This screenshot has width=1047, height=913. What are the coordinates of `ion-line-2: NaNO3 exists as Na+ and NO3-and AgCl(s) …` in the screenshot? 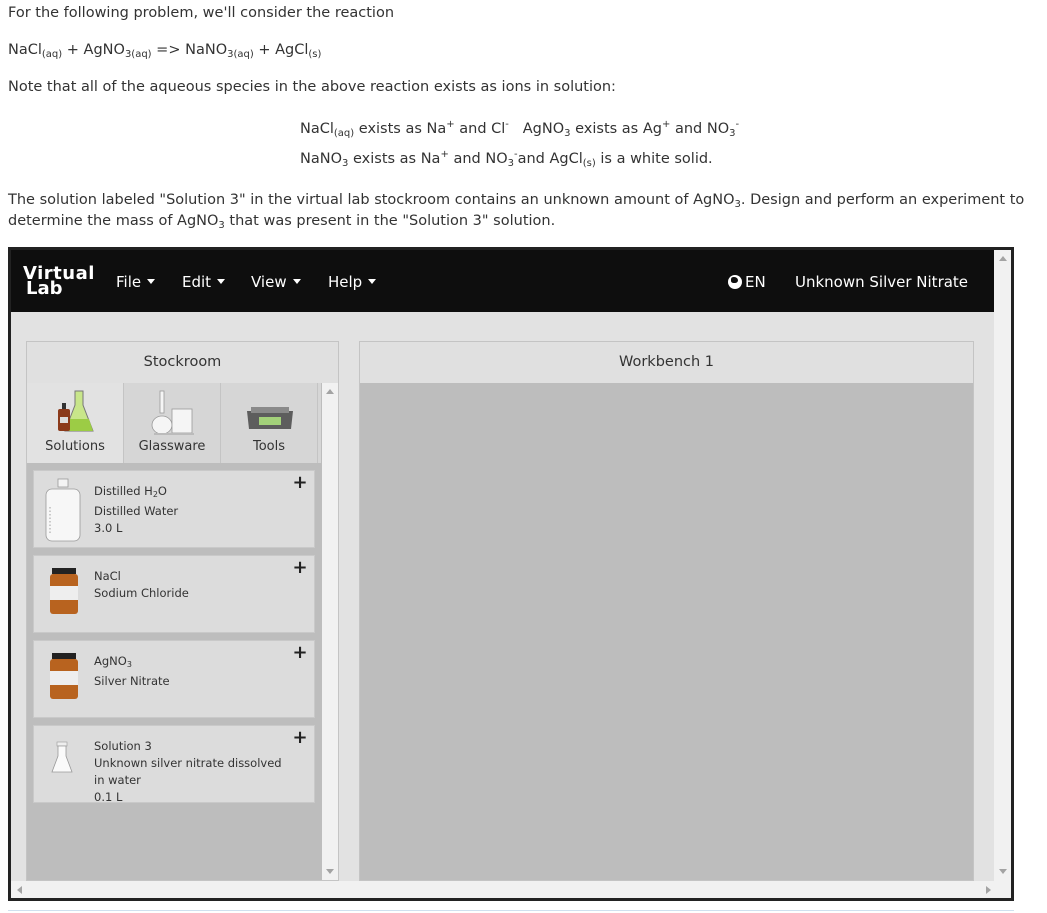 It's located at (506, 159).